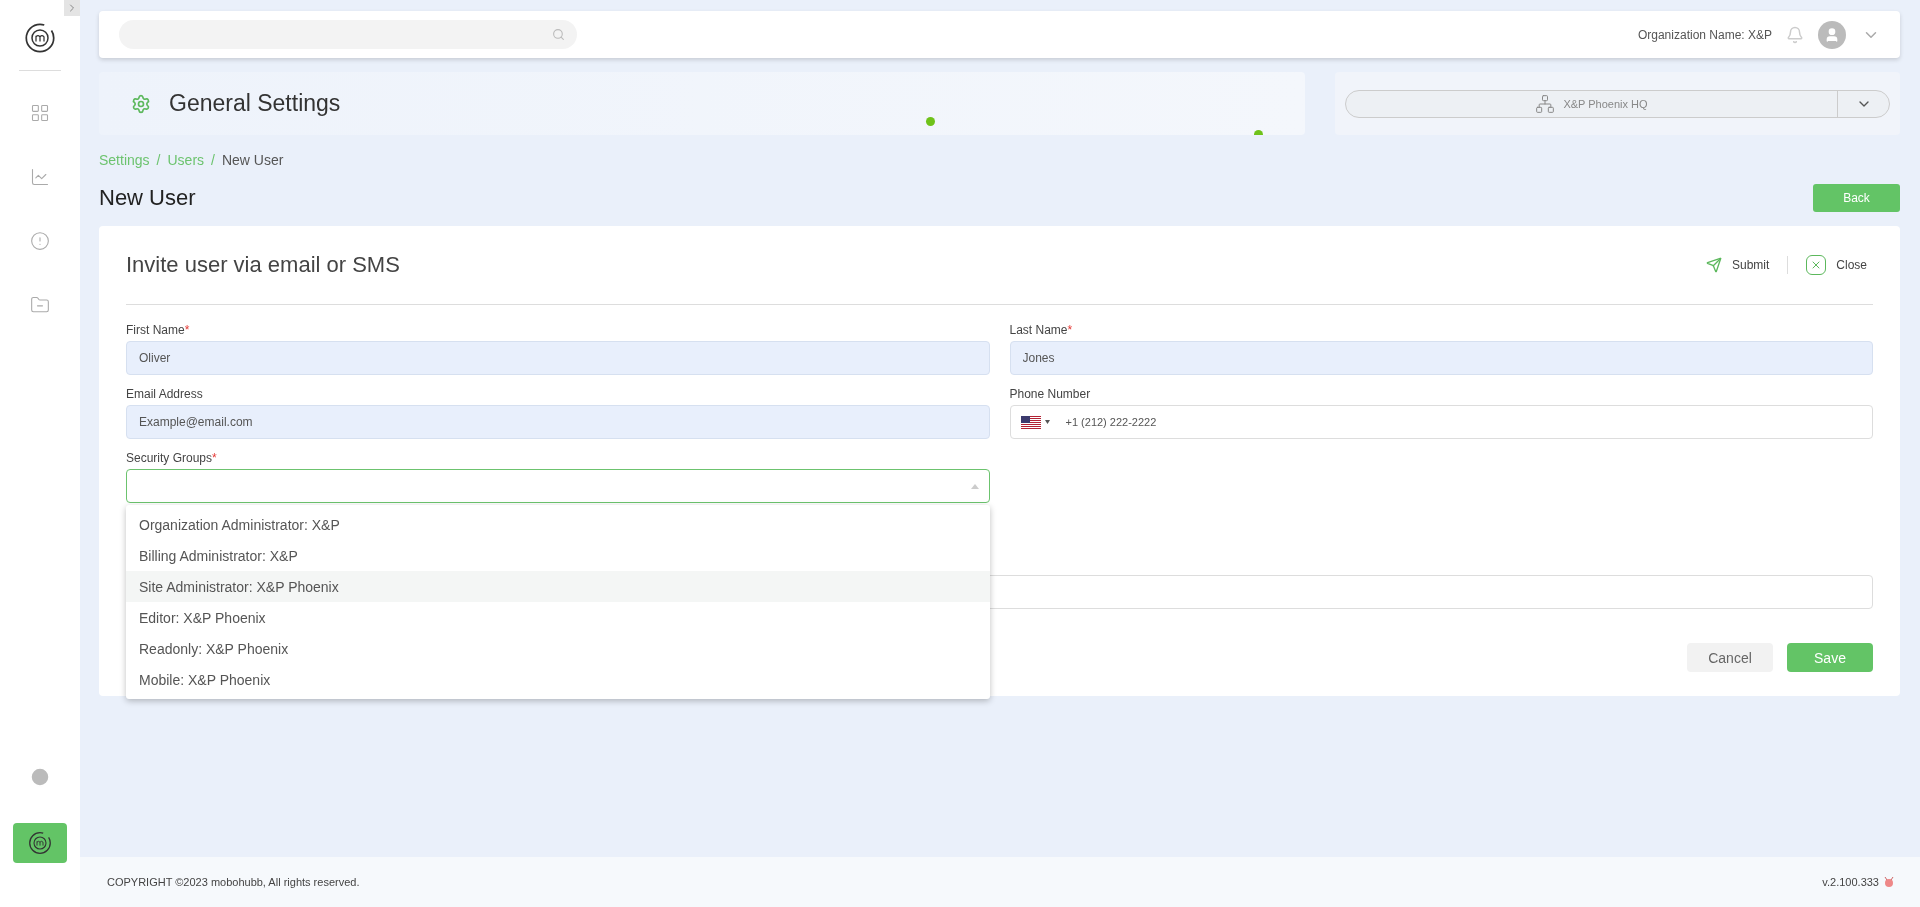 Image resolution: width=1920 pixels, height=907 pixels. What do you see at coordinates (255, 103) in the screenshot?
I see `header-title: General Settings` at bounding box center [255, 103].